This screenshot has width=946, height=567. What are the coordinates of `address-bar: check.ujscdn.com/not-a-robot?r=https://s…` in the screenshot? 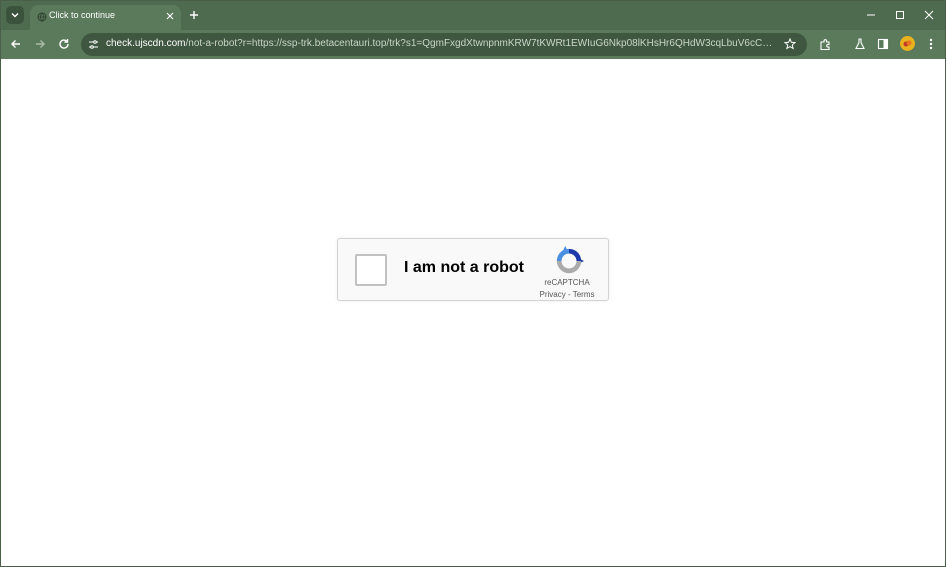 It's located at (444, 44).